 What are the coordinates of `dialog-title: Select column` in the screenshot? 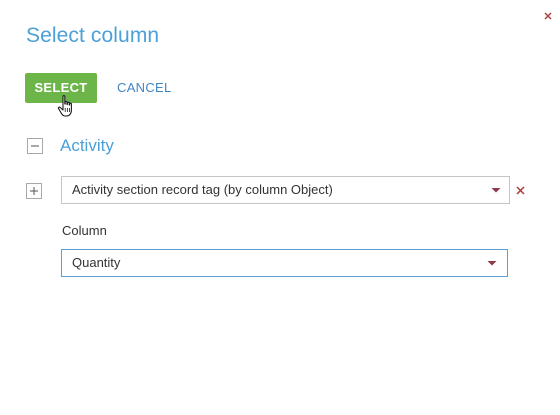 It's located at (93, 35).